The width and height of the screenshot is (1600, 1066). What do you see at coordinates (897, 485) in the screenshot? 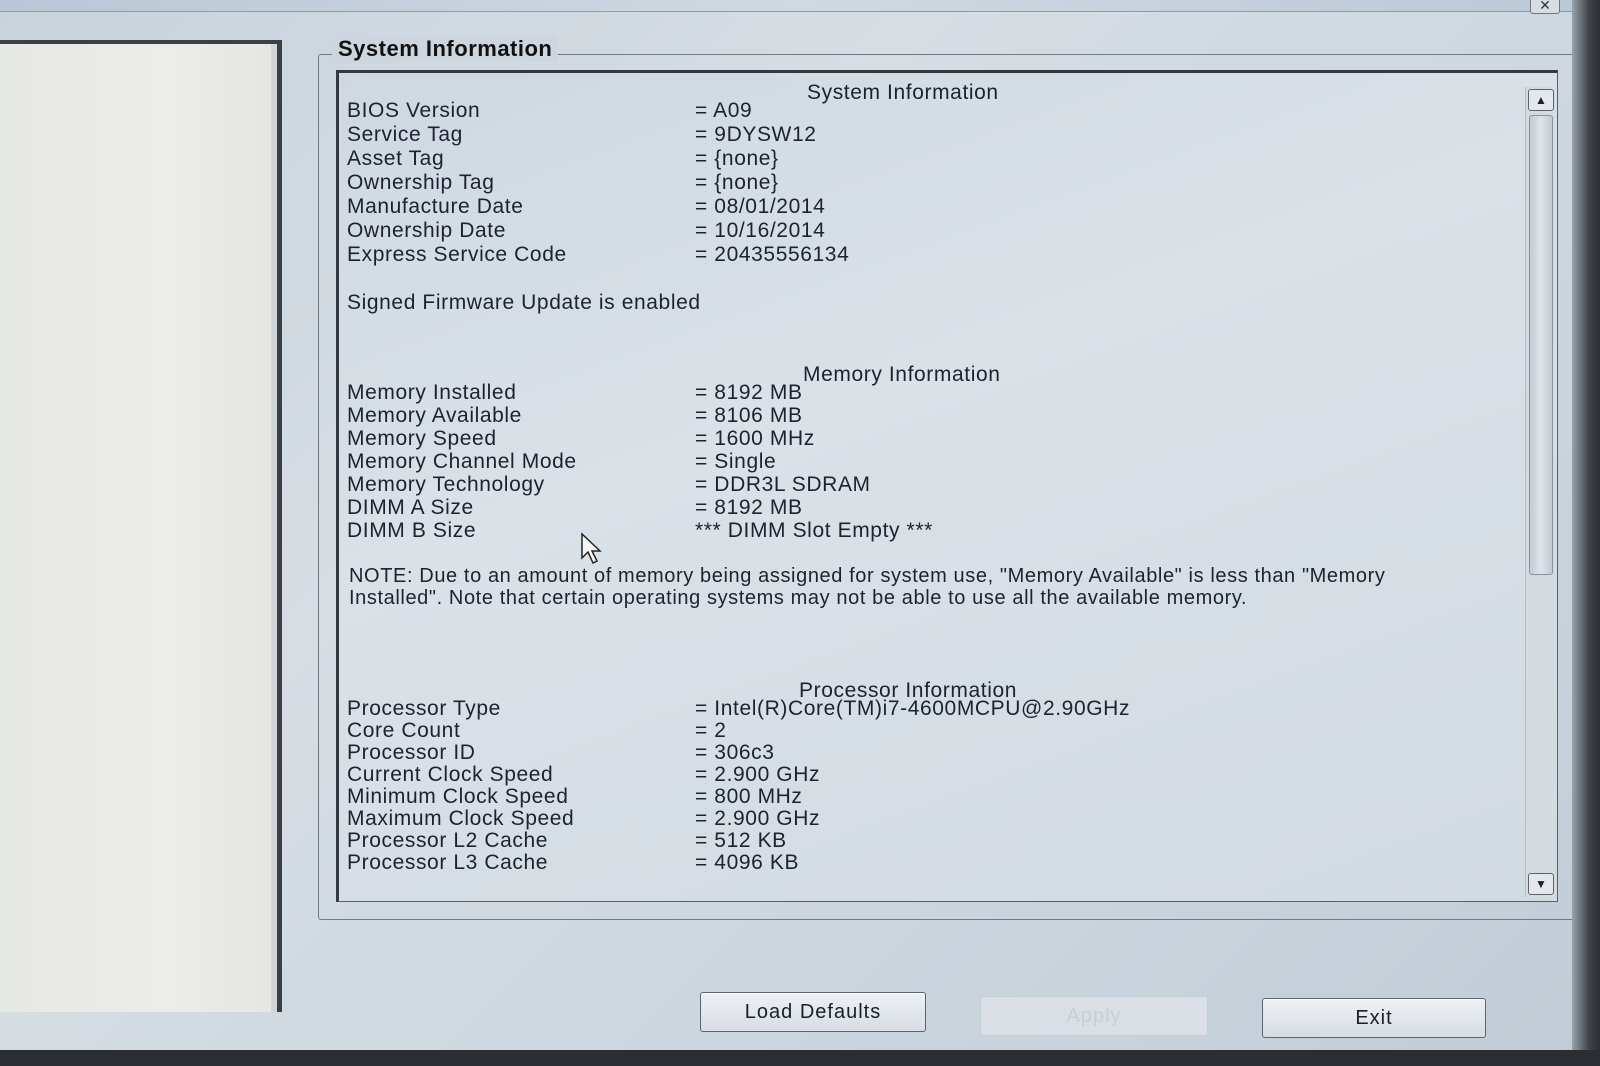
I see `memory-row: Memory Technology = DDR3L SDRAM` at bounding box center [897, 485].